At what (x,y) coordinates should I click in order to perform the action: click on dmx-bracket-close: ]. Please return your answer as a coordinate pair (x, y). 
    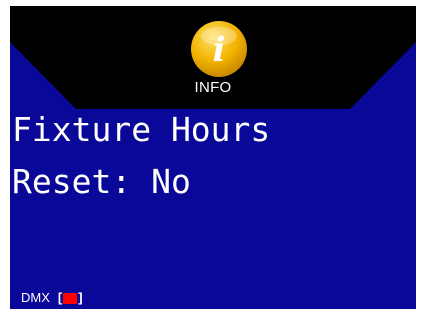
    Looking at the image, I should click on (80, 297).